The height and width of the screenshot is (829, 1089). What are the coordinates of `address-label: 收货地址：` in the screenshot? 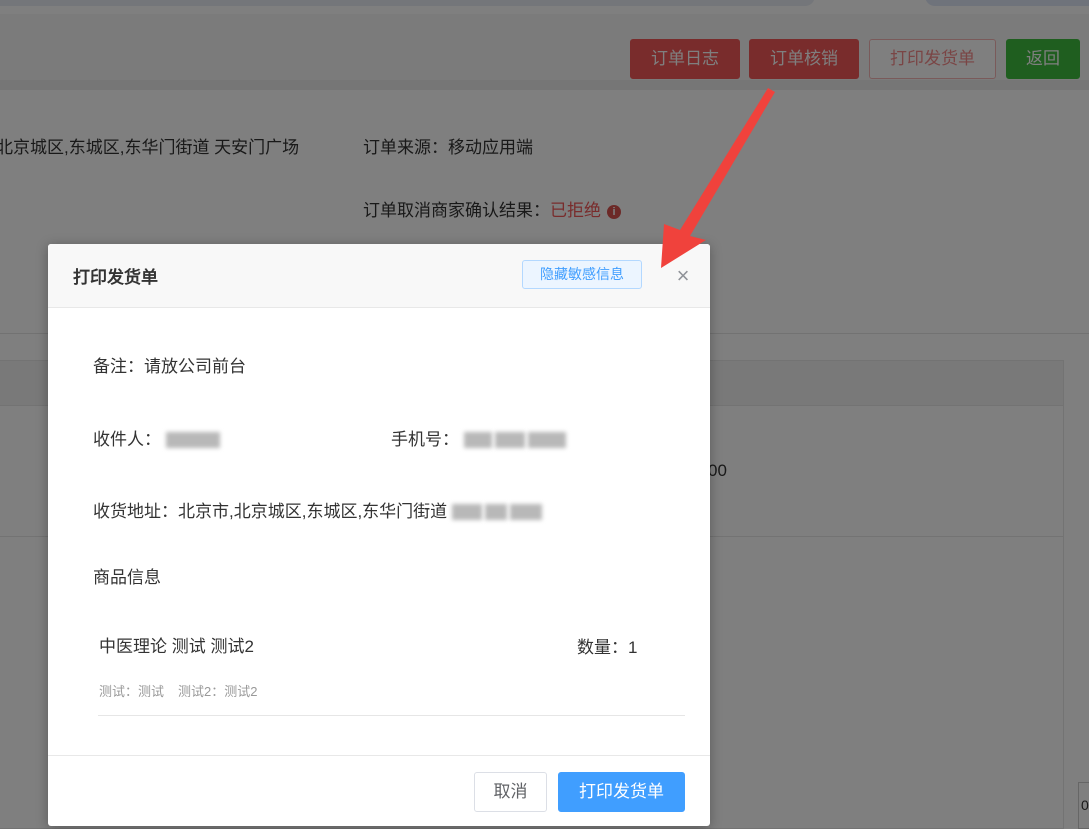 It's located at (135, 511).